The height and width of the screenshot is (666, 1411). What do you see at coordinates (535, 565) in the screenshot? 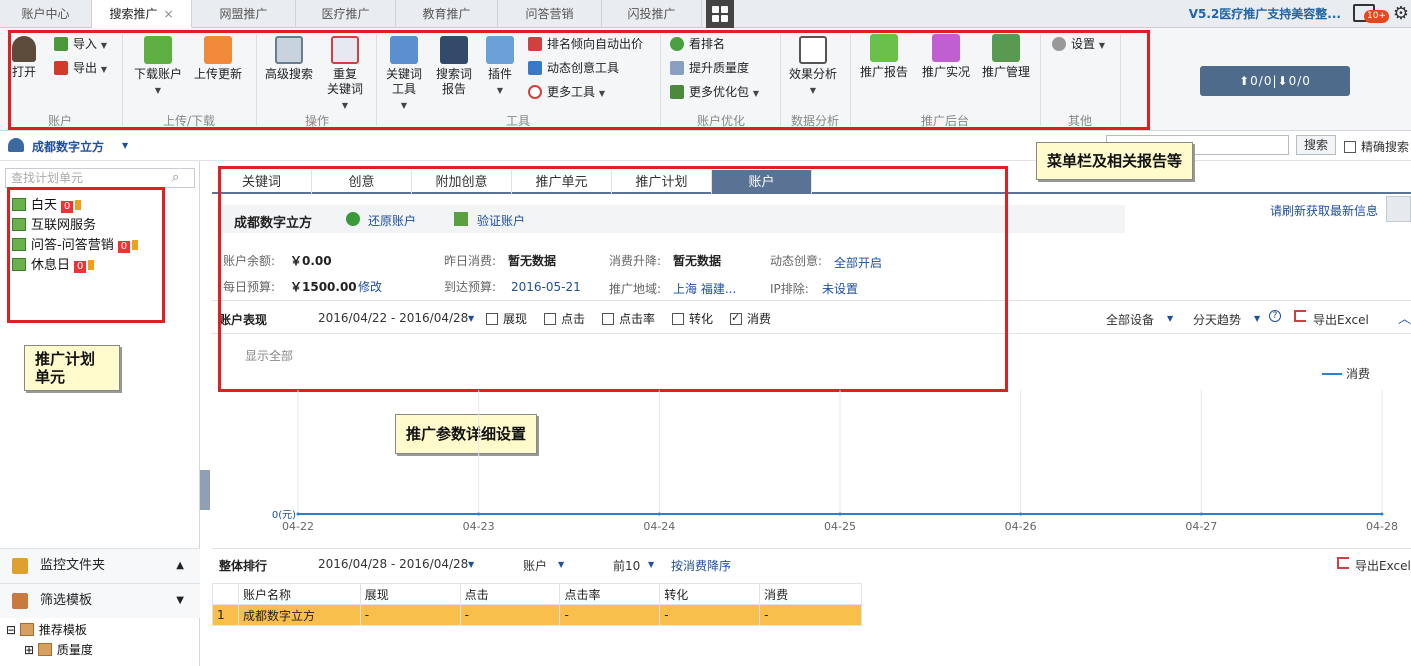
I see `ranking-level-selector: 账户` at bounding box center [535, 565].